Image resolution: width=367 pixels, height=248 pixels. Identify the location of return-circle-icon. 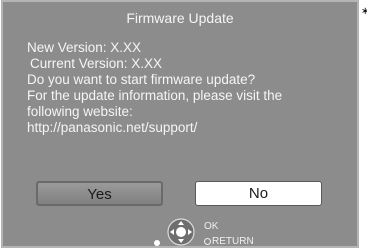
(207, 241).